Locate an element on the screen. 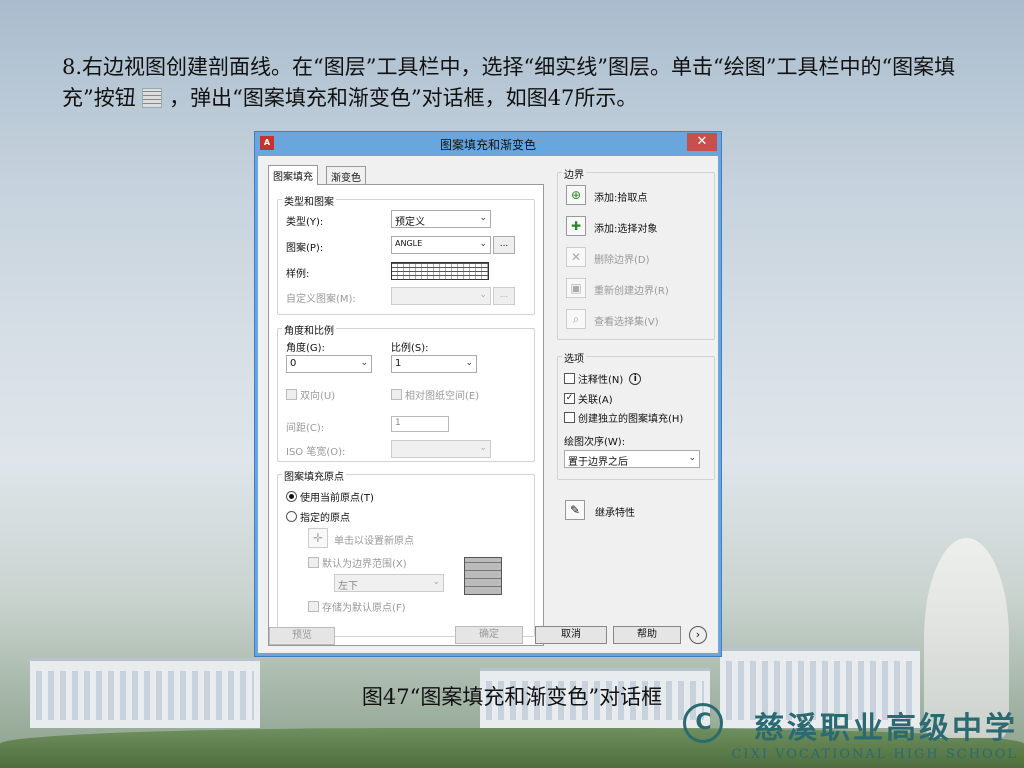 The width and height of the screenshot is (1024, 768). tab-hatch: 图案填充 is located at coordinates (293, 175).